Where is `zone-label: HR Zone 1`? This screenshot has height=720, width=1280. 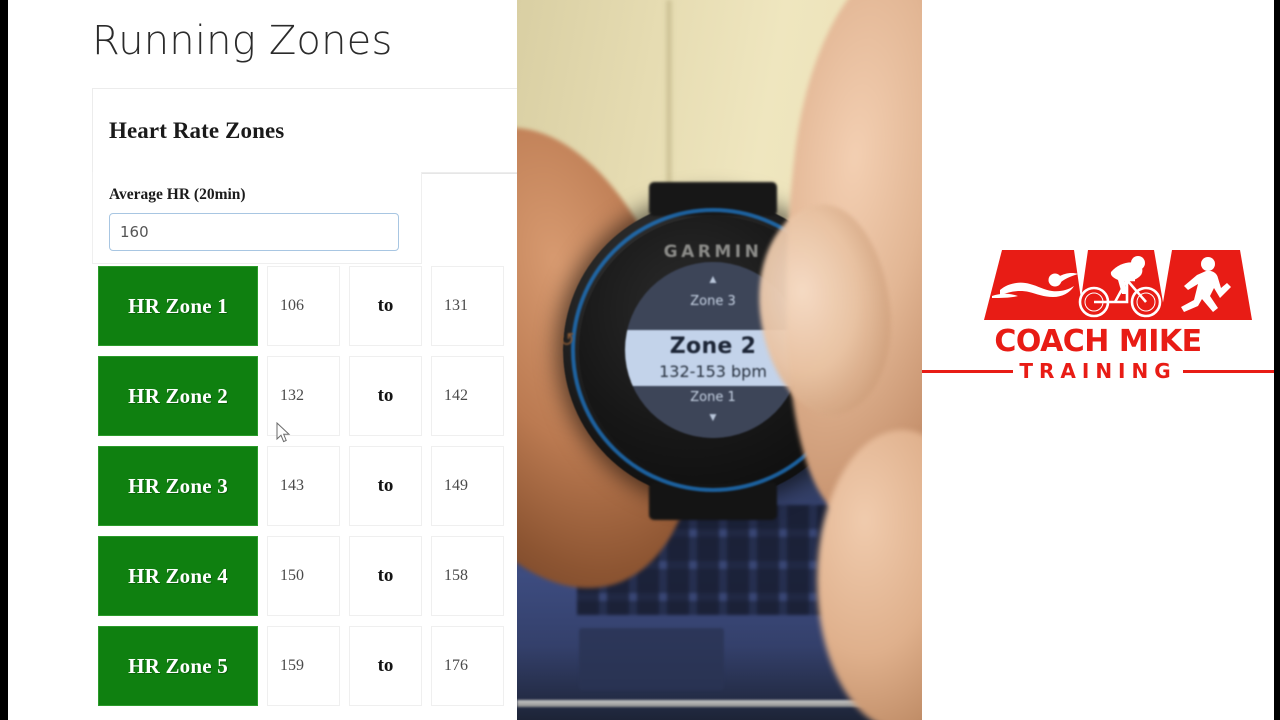 zone-label: HR Zone 1 is located at coordinates (178, 305).